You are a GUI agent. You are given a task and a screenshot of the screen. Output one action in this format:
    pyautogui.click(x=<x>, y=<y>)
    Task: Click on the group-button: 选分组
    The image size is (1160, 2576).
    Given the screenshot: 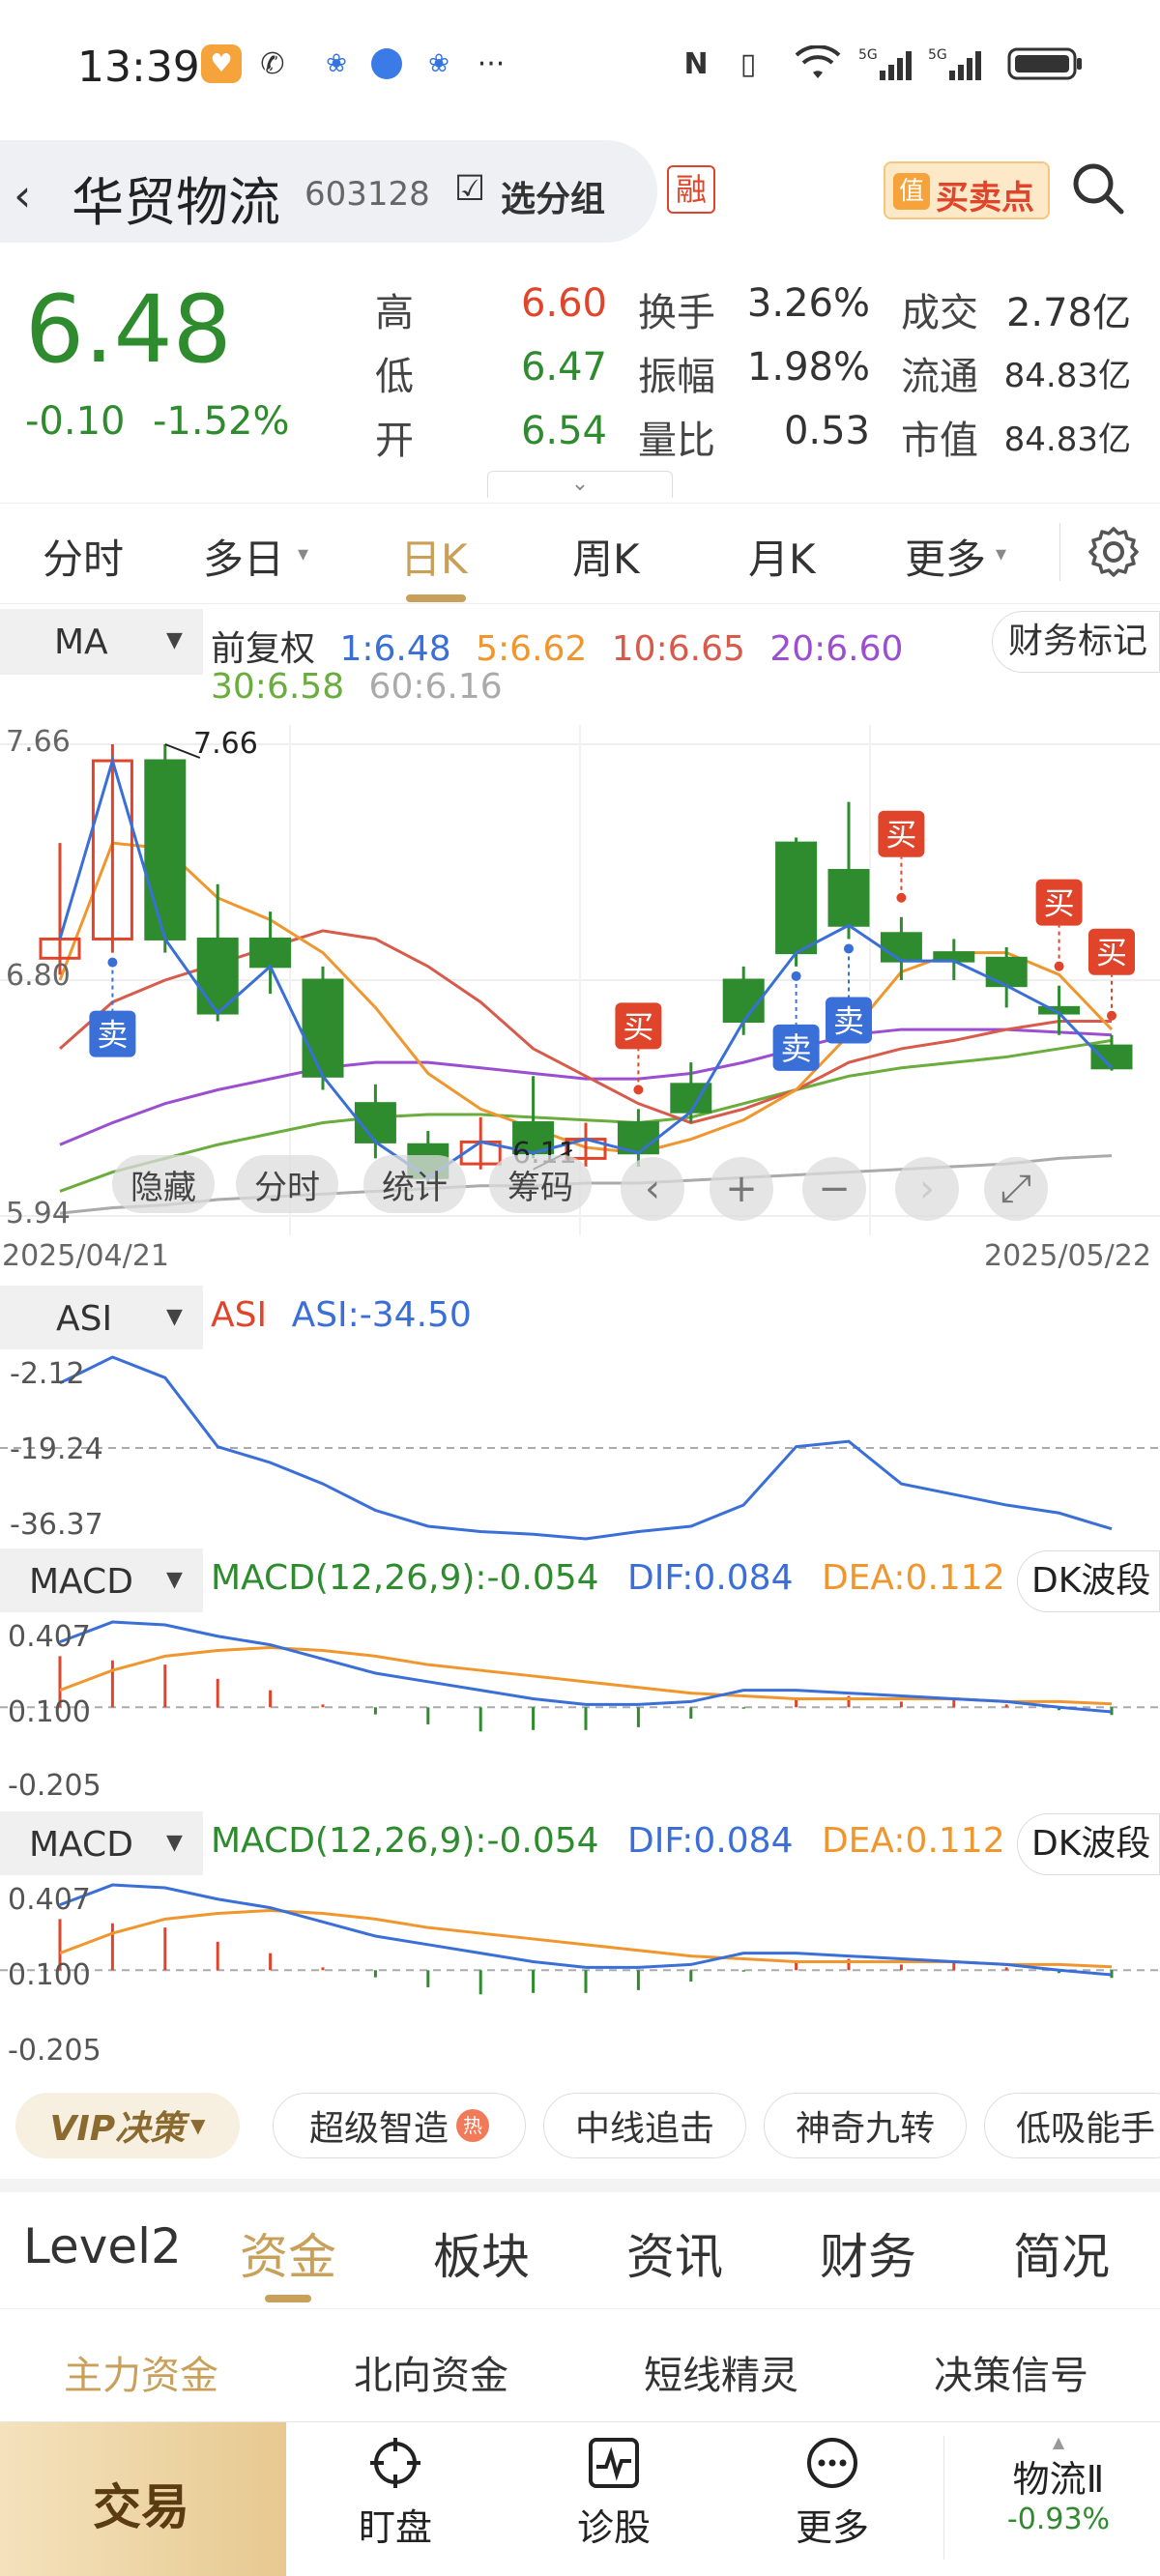 What is the action you would take?
    pyautogui.click(x=553, y=196)
    